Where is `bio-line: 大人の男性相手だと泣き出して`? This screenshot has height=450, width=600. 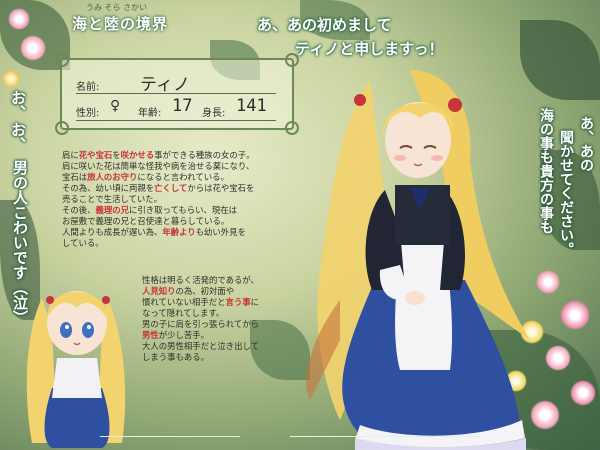 bio-line: 大人の男性相手だと泣き出して is located at coordinates (227, 346).